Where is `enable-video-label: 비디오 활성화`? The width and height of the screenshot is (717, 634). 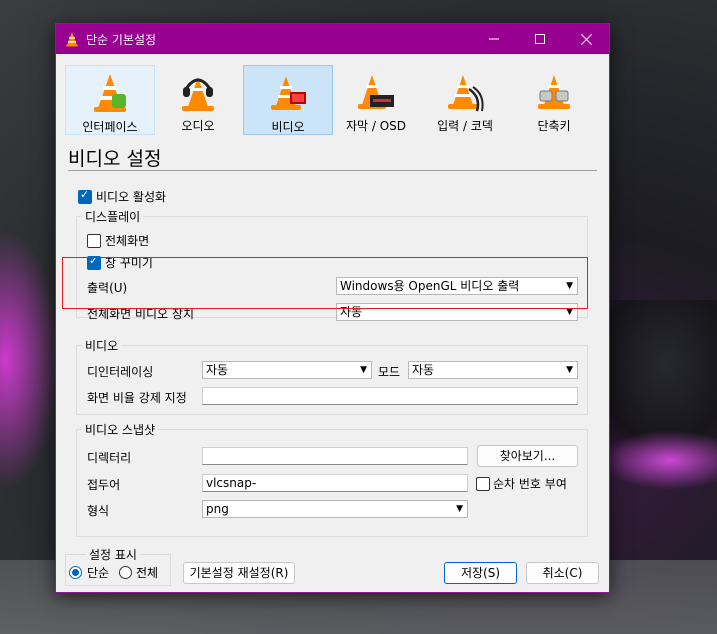
enable-video-label: 비디오 활성화 is located at coordinates (131, 197).